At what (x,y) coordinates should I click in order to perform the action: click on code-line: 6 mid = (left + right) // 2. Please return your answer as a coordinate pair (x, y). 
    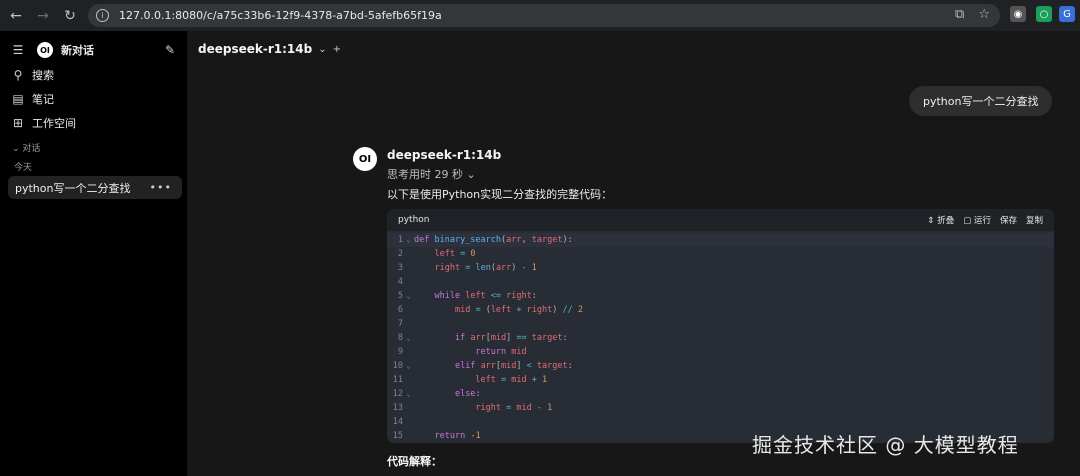
    Looking at the image, I should click on (720, 310).